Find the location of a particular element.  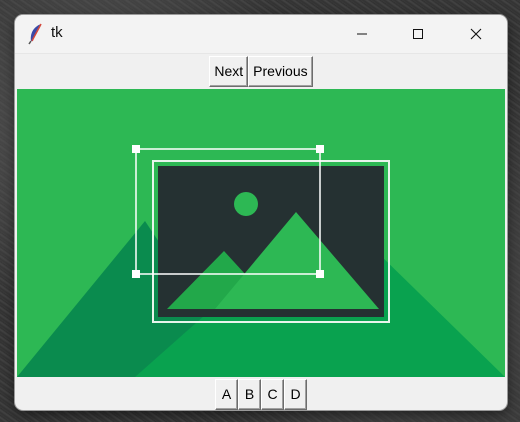

navigation-toolbar: Next Previous is located at coordinates (261, 71).